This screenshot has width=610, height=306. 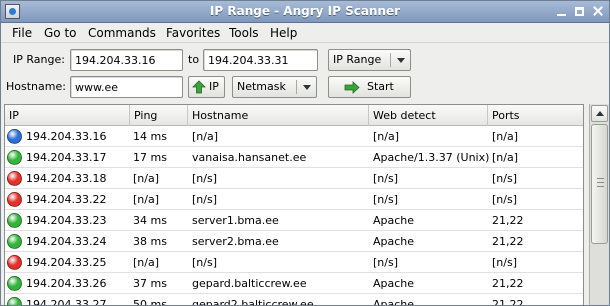 What do you see at coordinates (66, 262) in the screenshot?
I see `cell-ip: 194.204.33.25` at bounding box center [66, 262].